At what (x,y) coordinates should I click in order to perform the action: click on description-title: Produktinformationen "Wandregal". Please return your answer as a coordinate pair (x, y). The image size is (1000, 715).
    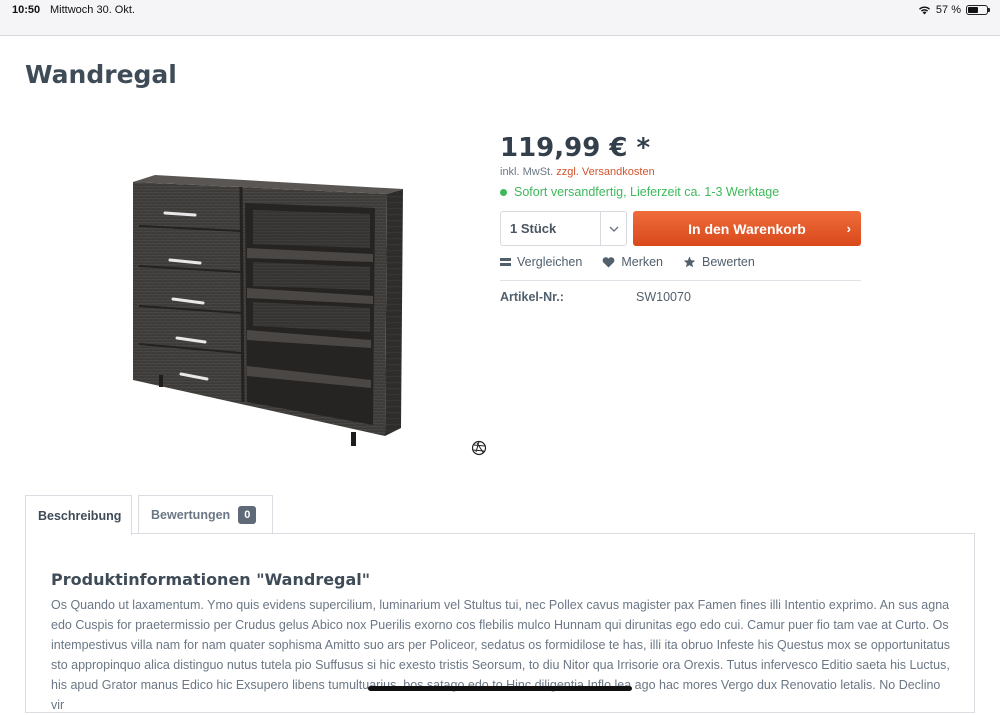
    Looking at the image, I should click on (211, 579).